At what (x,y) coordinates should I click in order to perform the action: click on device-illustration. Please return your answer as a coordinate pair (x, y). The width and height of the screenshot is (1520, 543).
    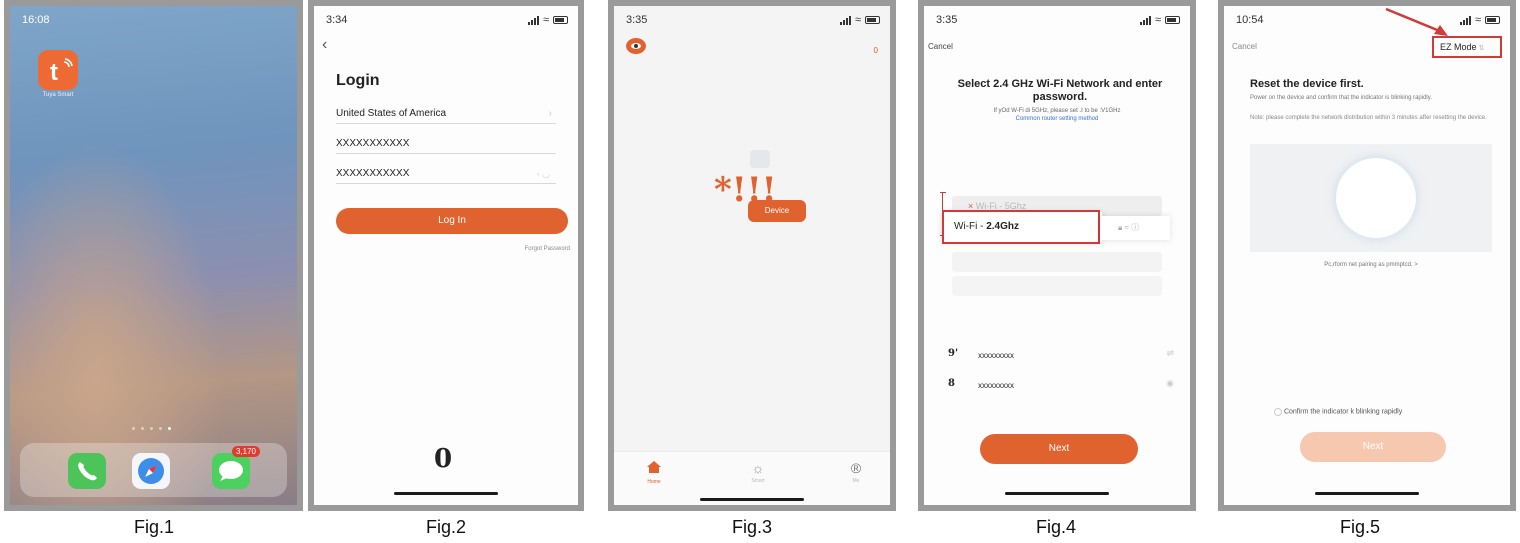
    Looking at the image, I should click on (1371, 198).